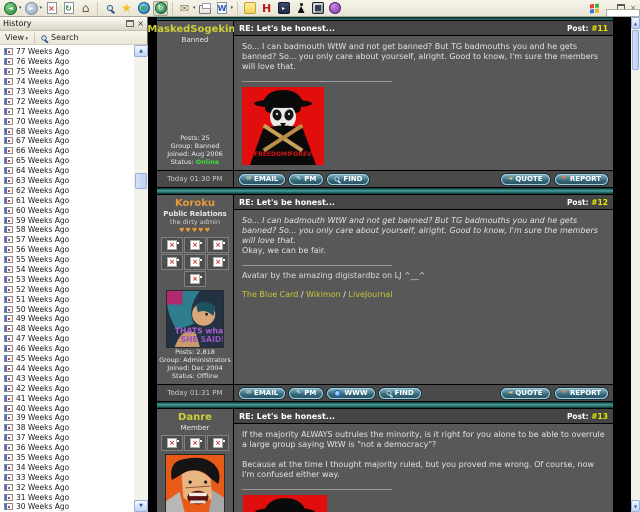  Describe the element at coordinates (67, 309) in the screenshot. I see `history-item: 50 Weeks Ago` at that location.